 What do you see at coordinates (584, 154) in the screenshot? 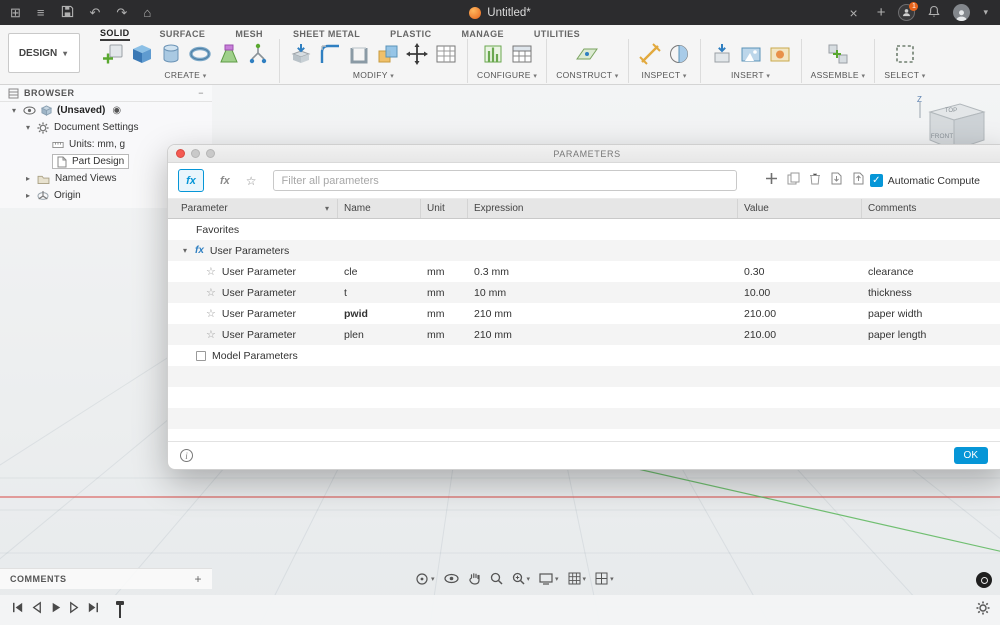
I see `dialog-titlebar: PARAMETERS` at bounding box center [584, 154].